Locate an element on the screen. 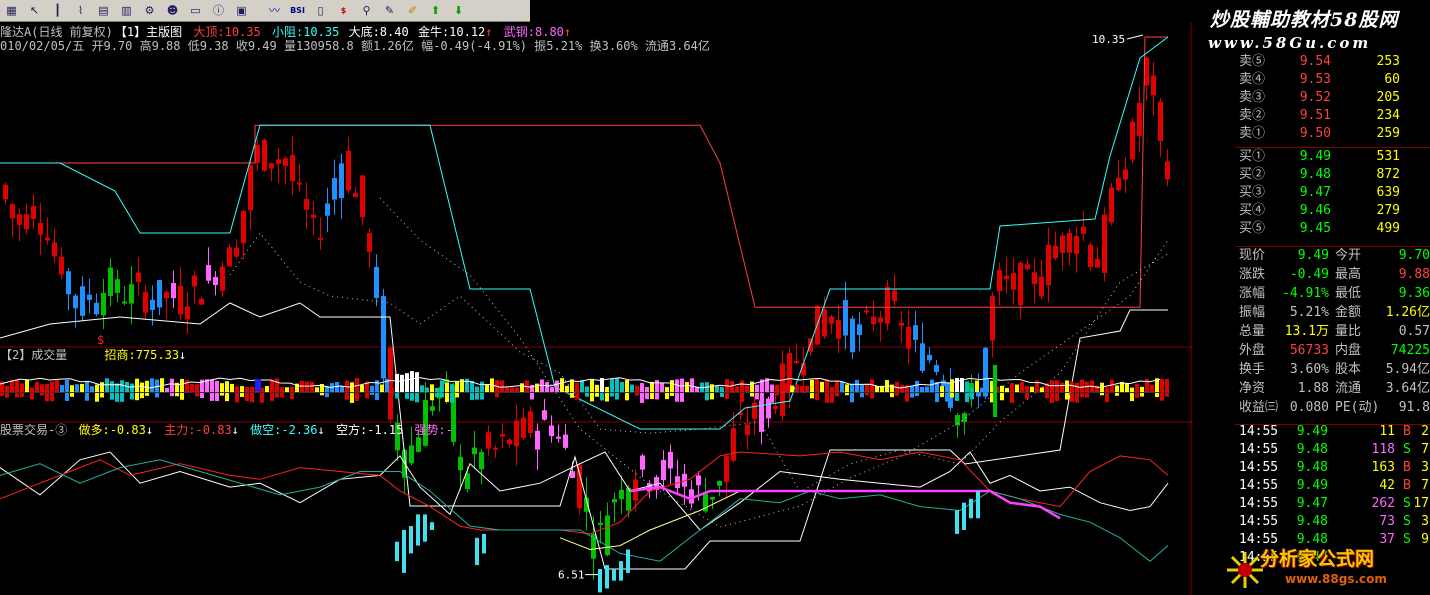 This screenshot has width=1430, height=595. stat-label: 今开 is located at coordinates (1348, 255).